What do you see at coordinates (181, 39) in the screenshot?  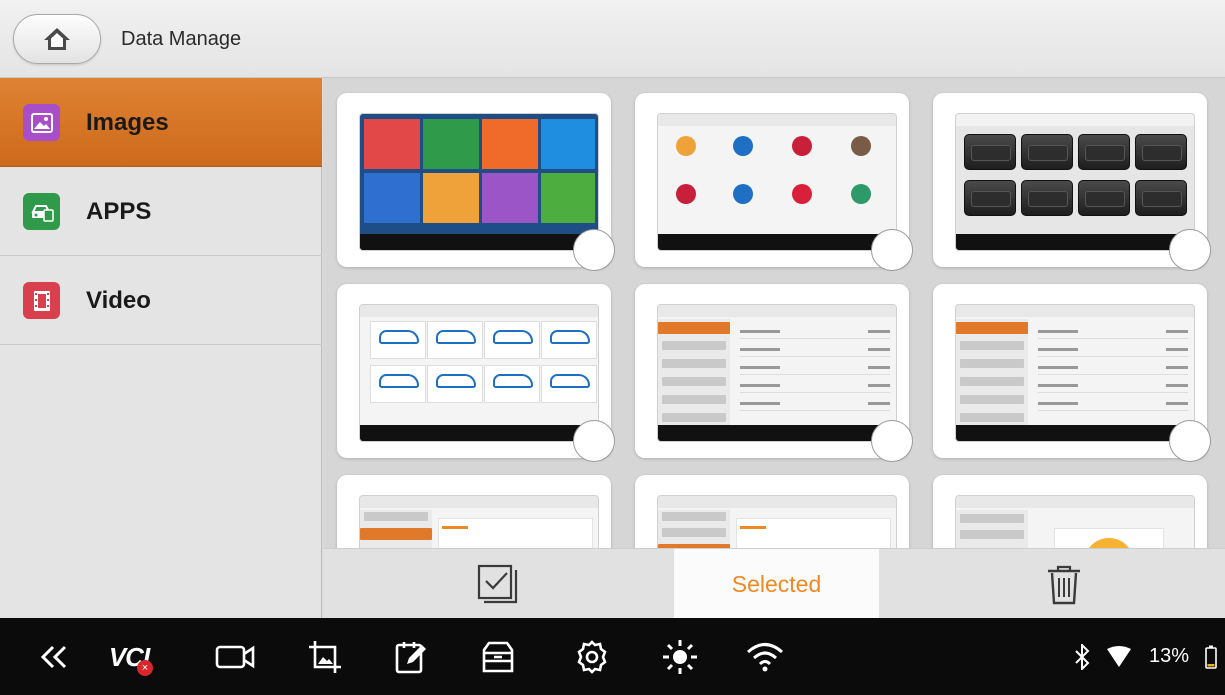 I see `page-title: Data Manage` at bounding box center [181, 39].